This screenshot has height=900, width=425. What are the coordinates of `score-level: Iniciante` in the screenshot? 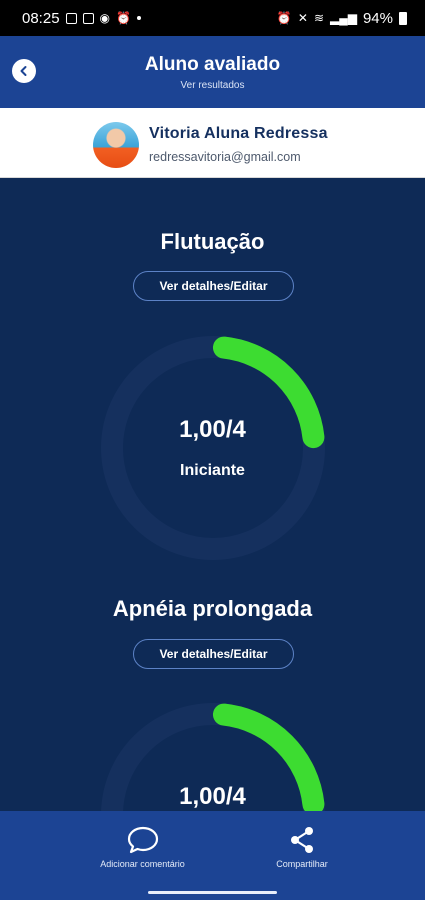 It's located at (212, 470).